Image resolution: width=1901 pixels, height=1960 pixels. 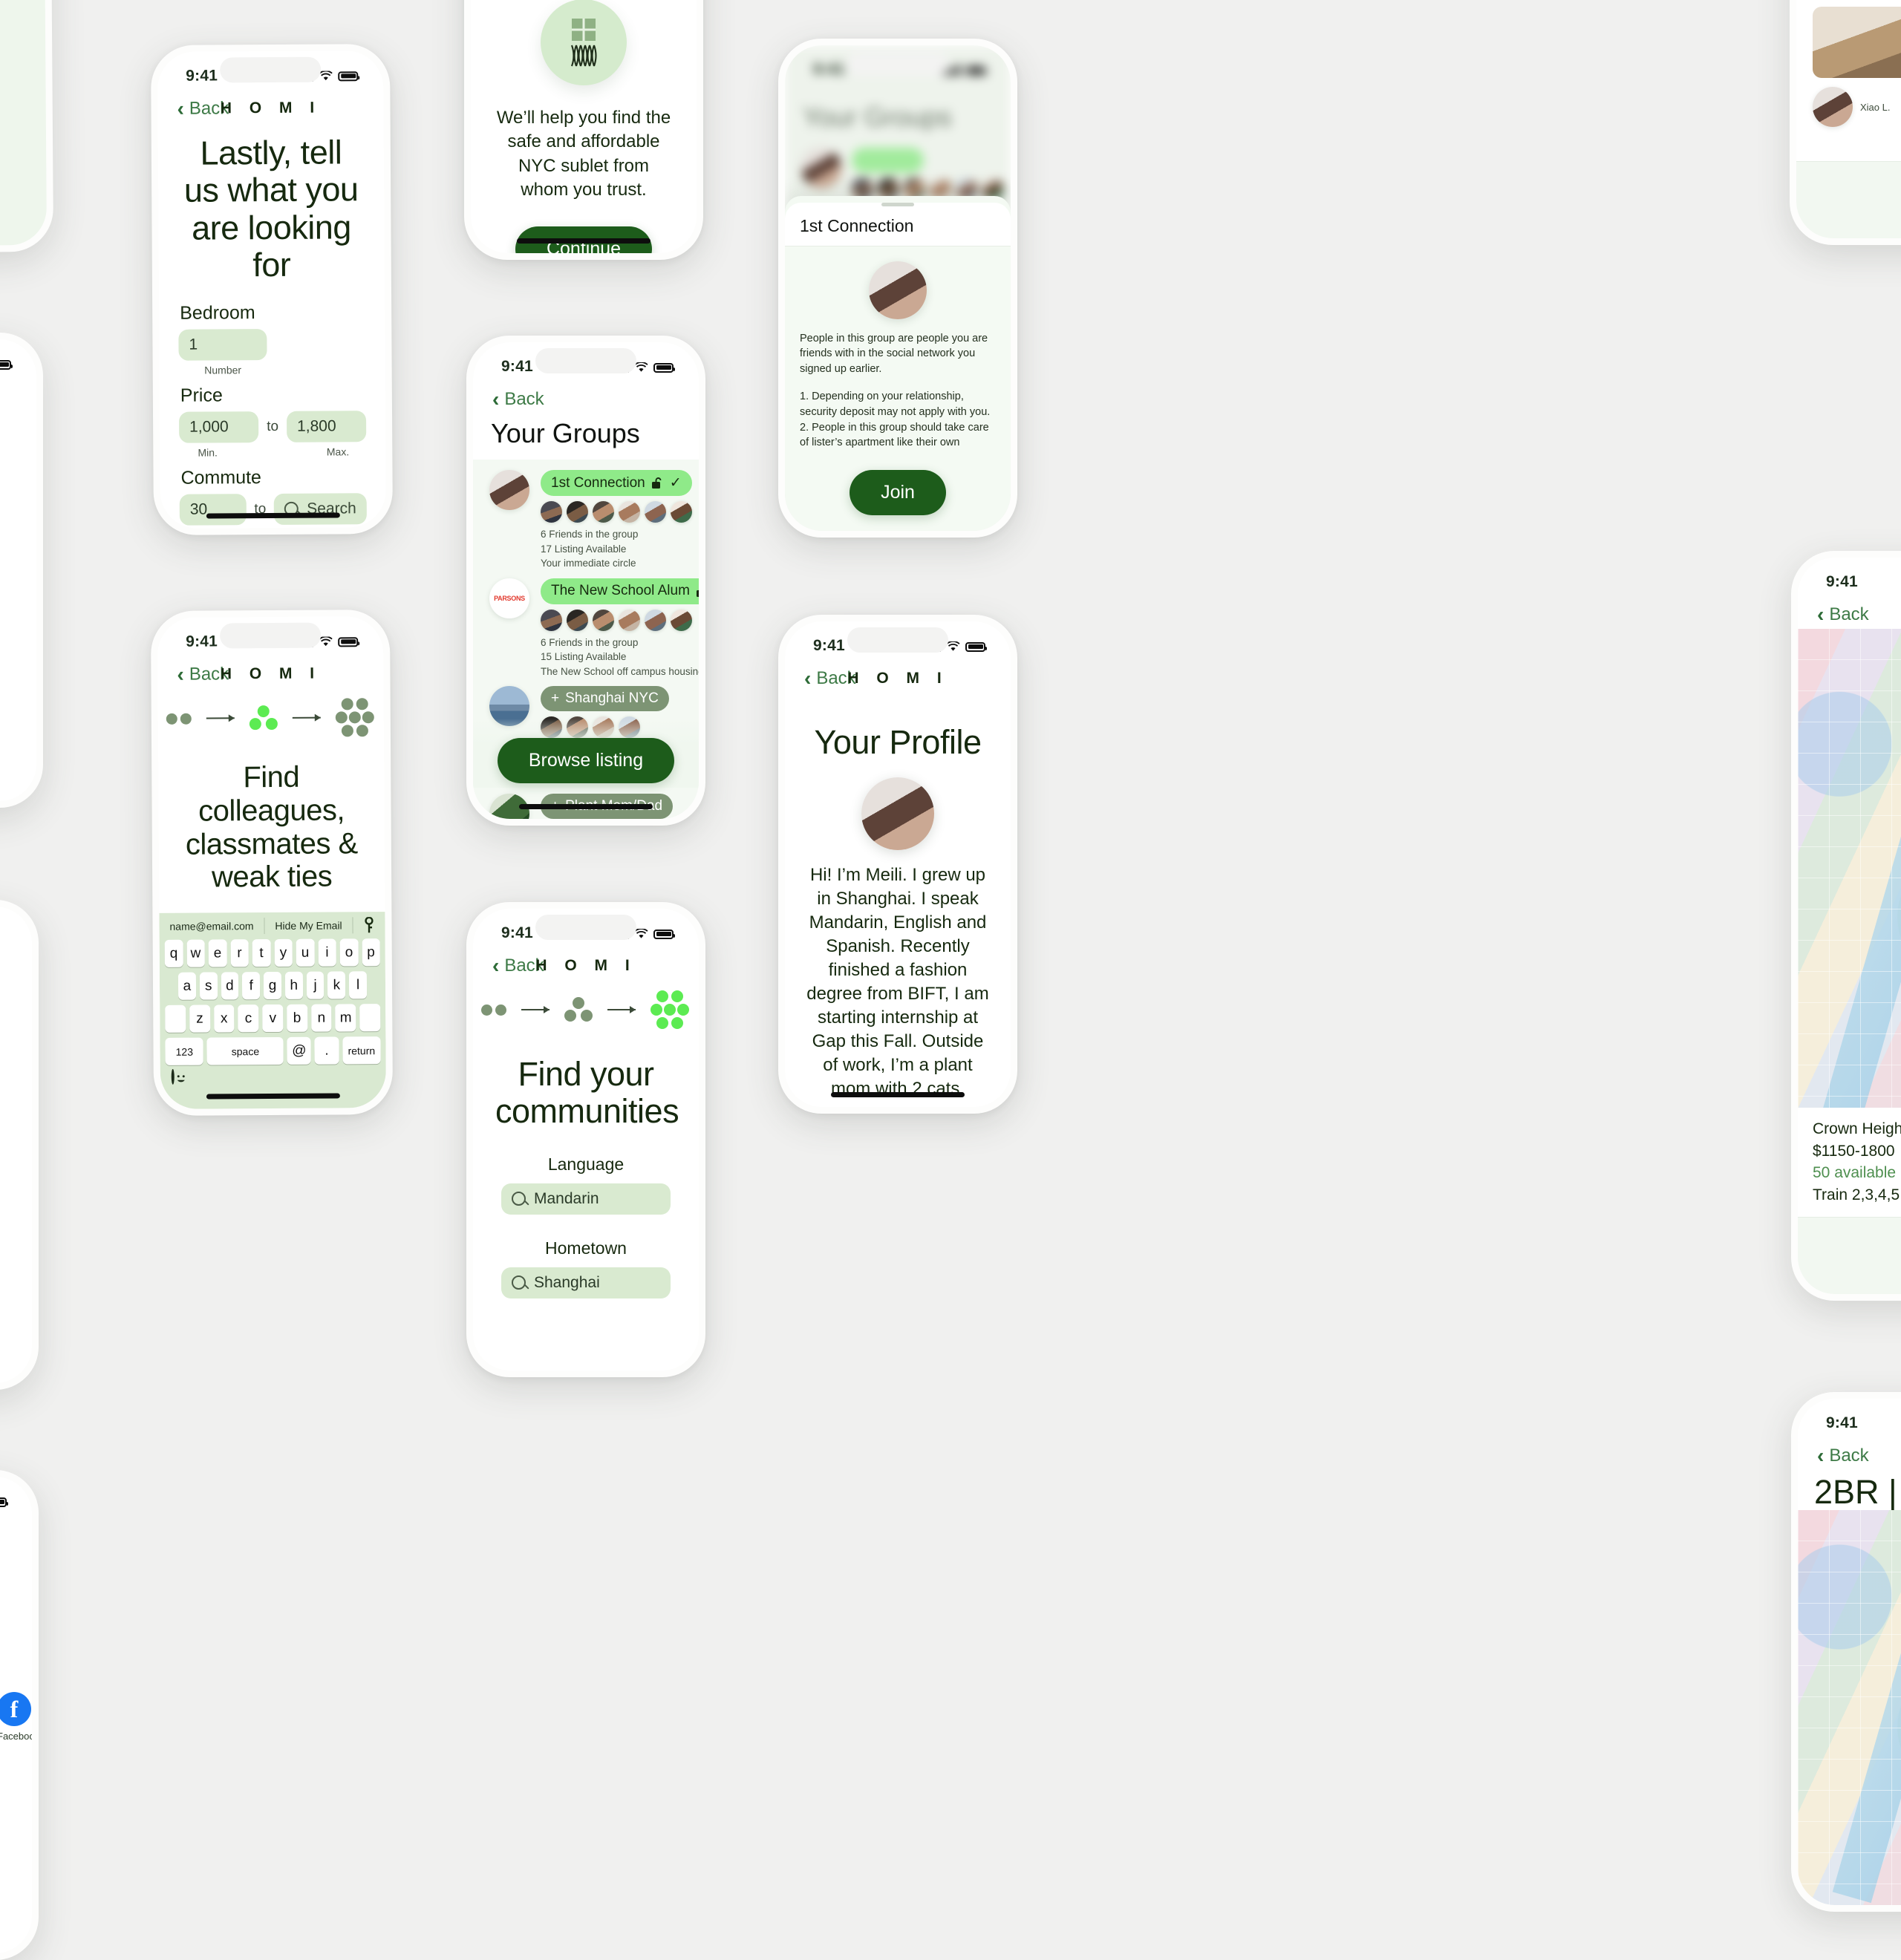 I want to click on edge-phone-left-mid: 9:41, so click(x=21, y=570).